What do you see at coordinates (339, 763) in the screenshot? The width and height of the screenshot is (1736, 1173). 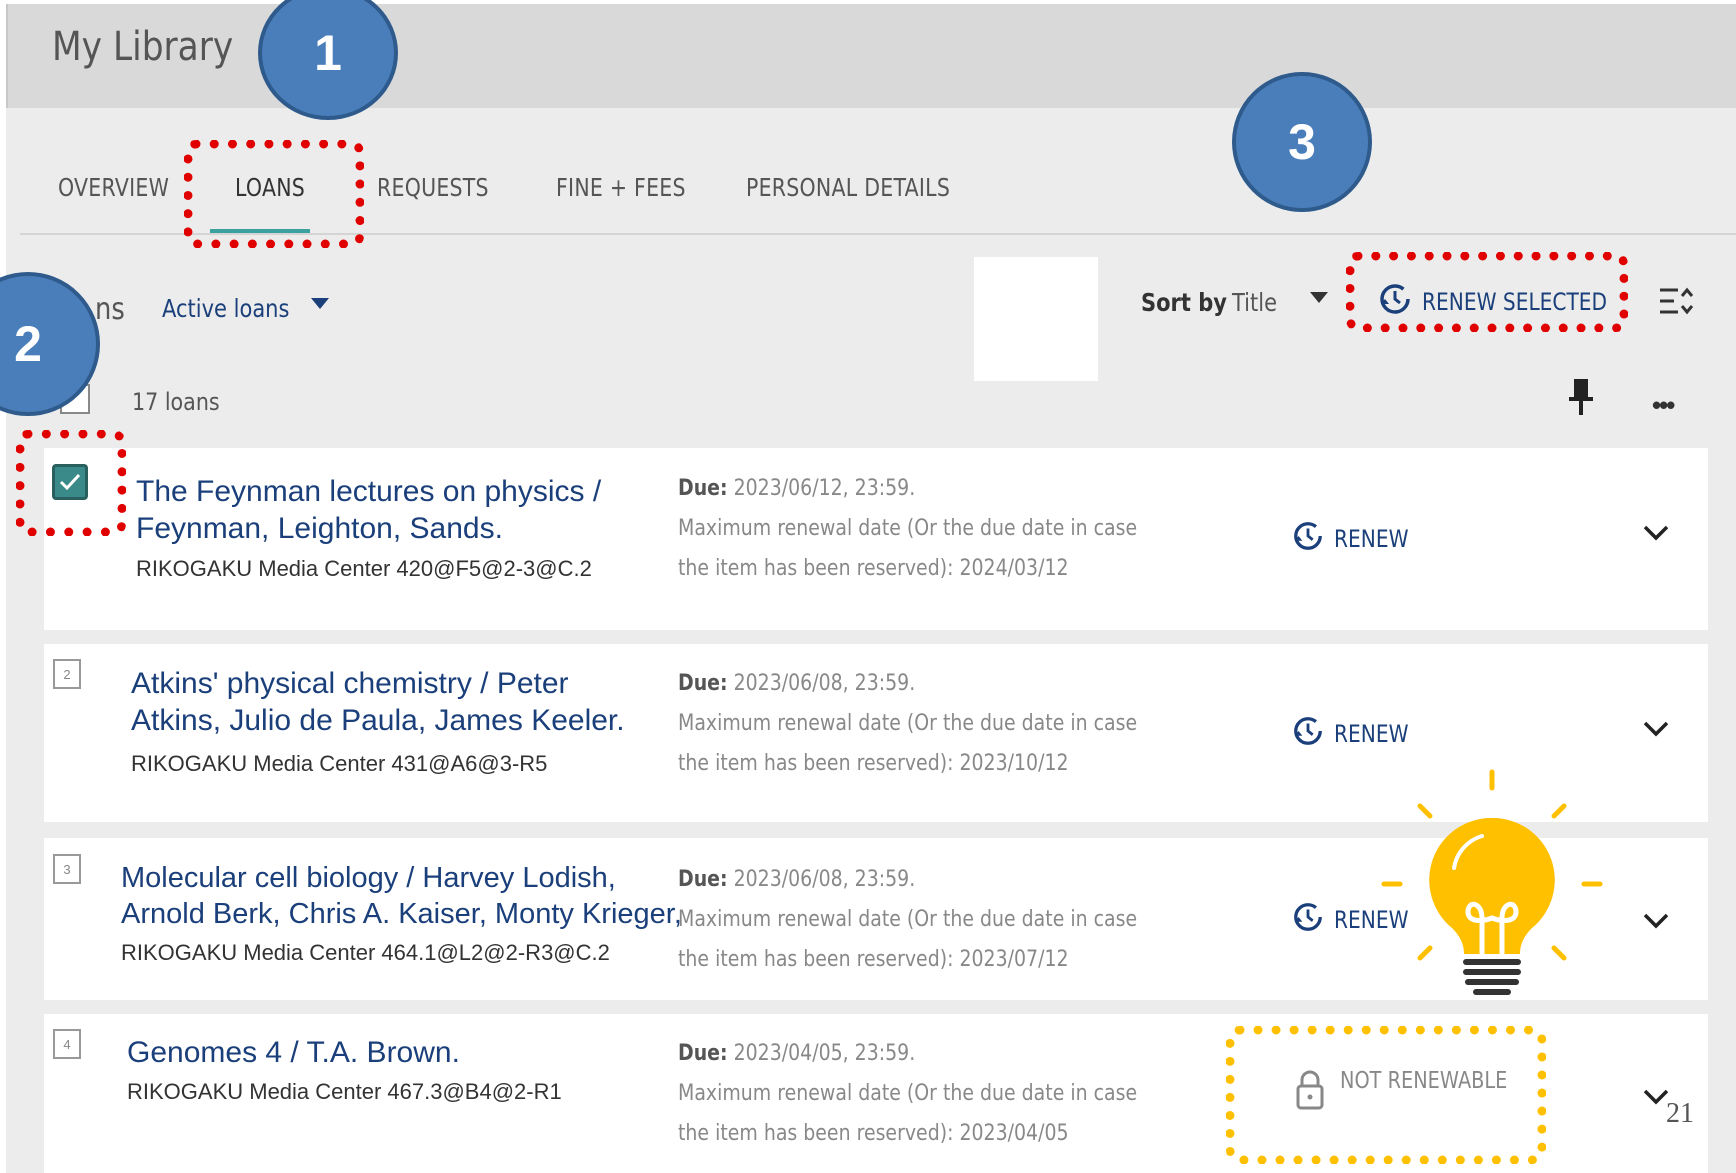 I see `loan-location-2: RIKOGAKU Media Center 431@A6@3-R5` at bounding box center [339, 763].